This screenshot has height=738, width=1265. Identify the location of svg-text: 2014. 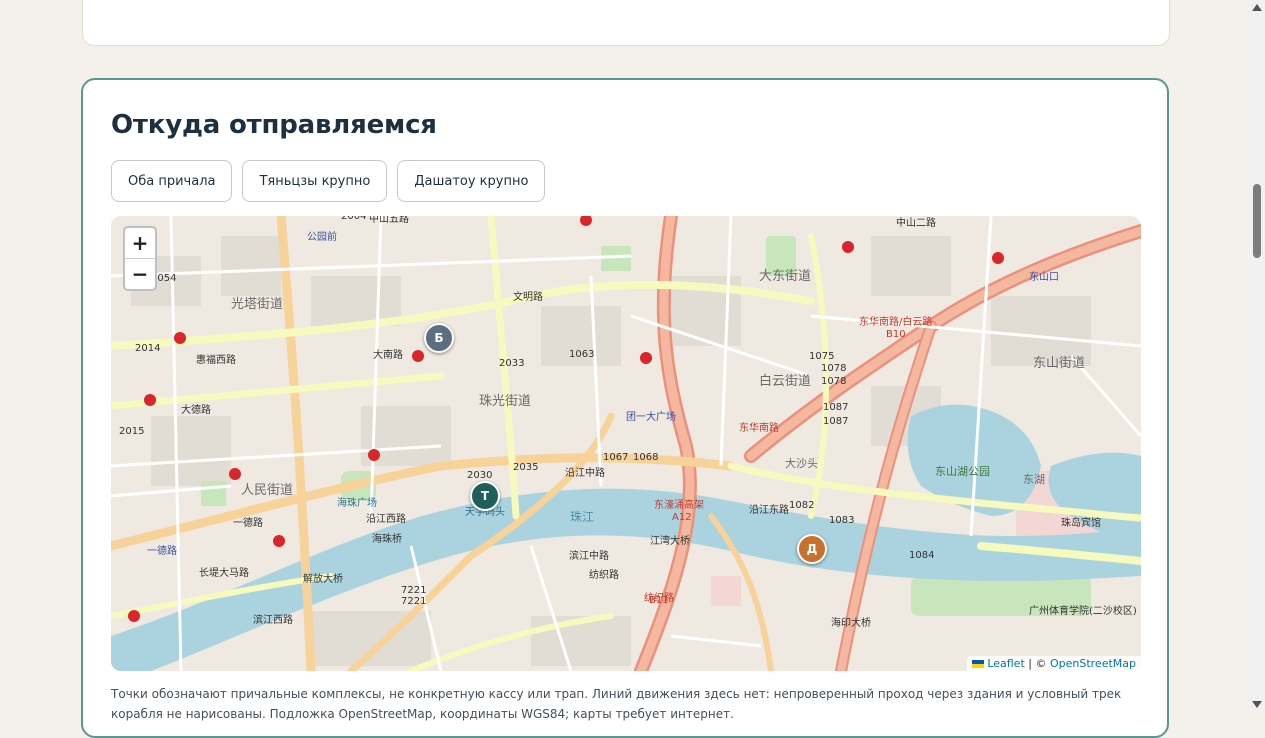
(147, 348).